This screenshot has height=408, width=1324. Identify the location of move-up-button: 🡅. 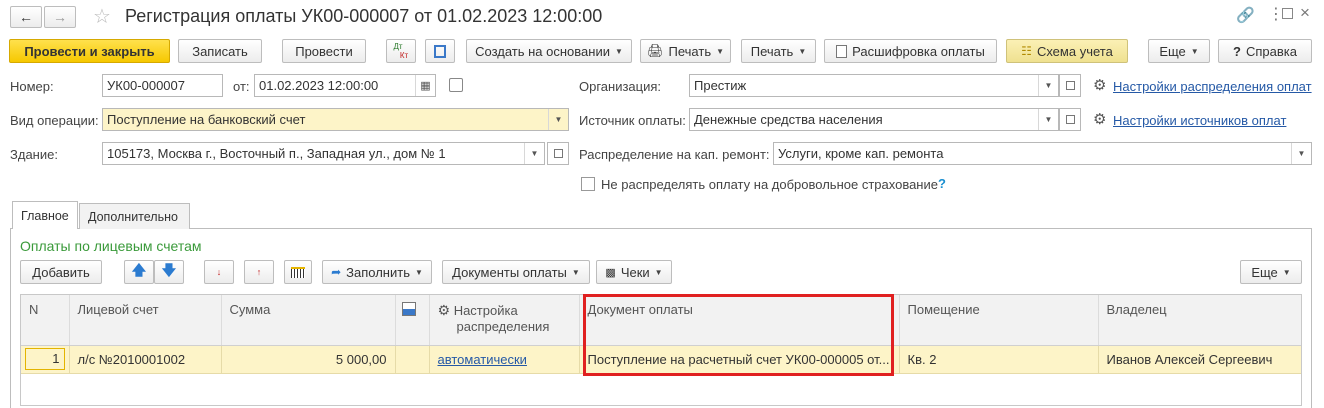
(139, 272).